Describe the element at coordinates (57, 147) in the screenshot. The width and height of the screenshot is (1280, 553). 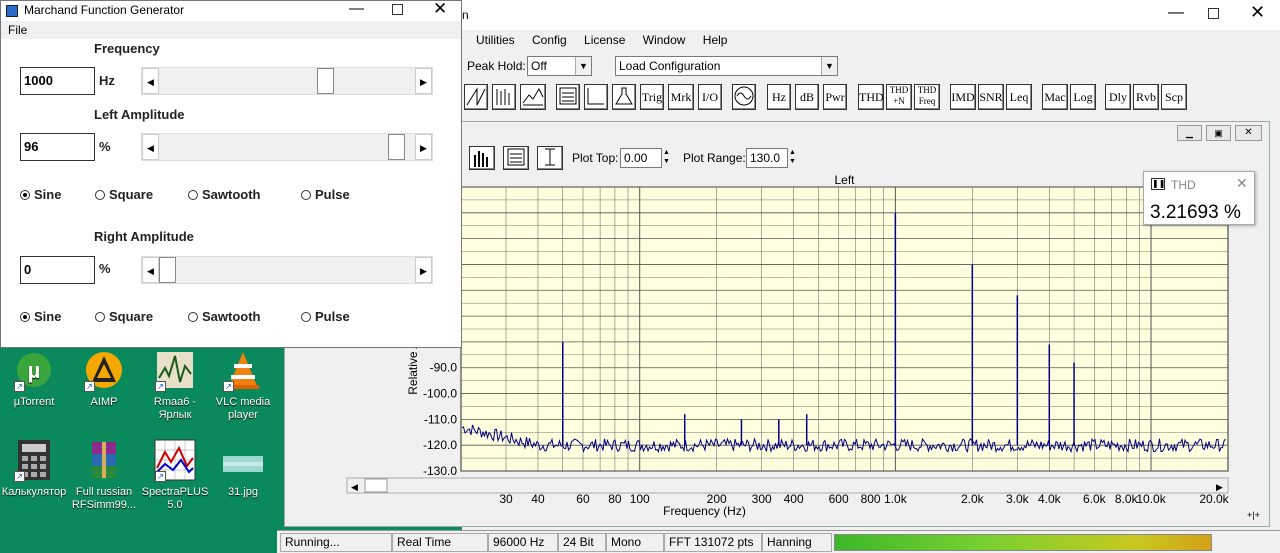
I see `left-amplitude-input: 96` at that location.